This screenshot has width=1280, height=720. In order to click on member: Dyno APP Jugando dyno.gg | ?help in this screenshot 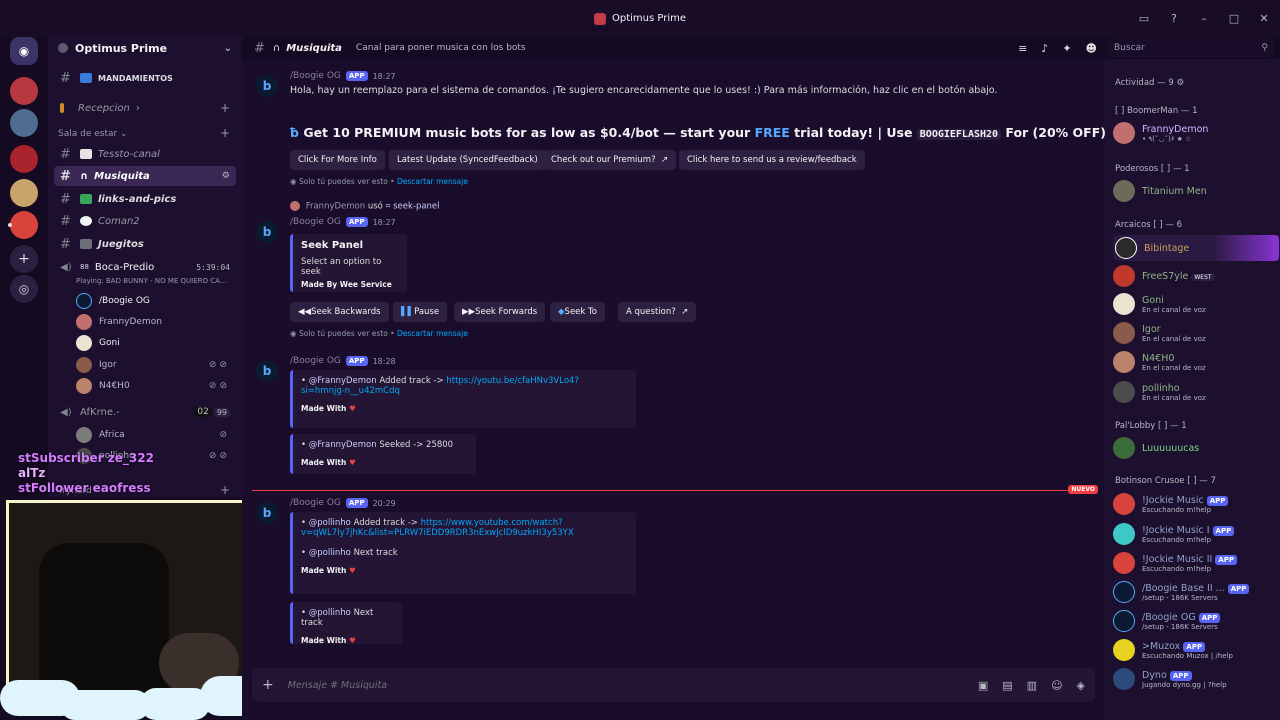, I will do `click(1196, 679)`.